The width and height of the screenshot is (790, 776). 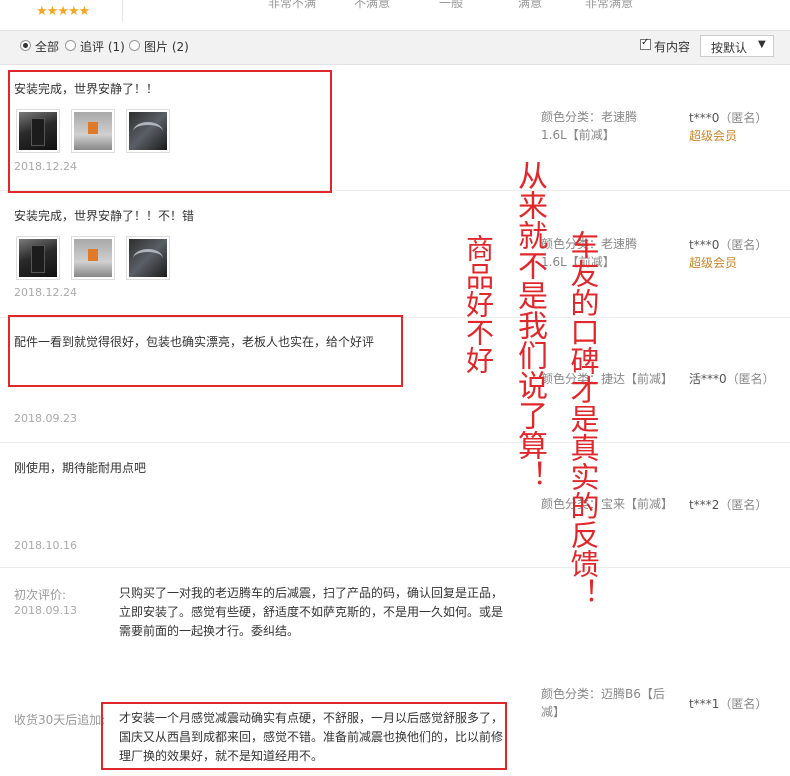 I want to click on sku-value: 捷达【前减】, so click(x=637, y=379).